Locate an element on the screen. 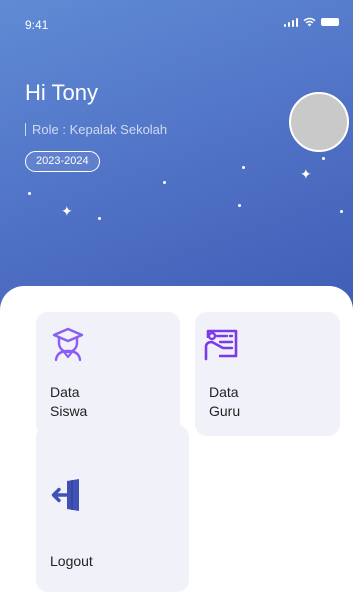 The height and width of the screenshot is (592, 353). student-icon is located at coordinates (68, 344).